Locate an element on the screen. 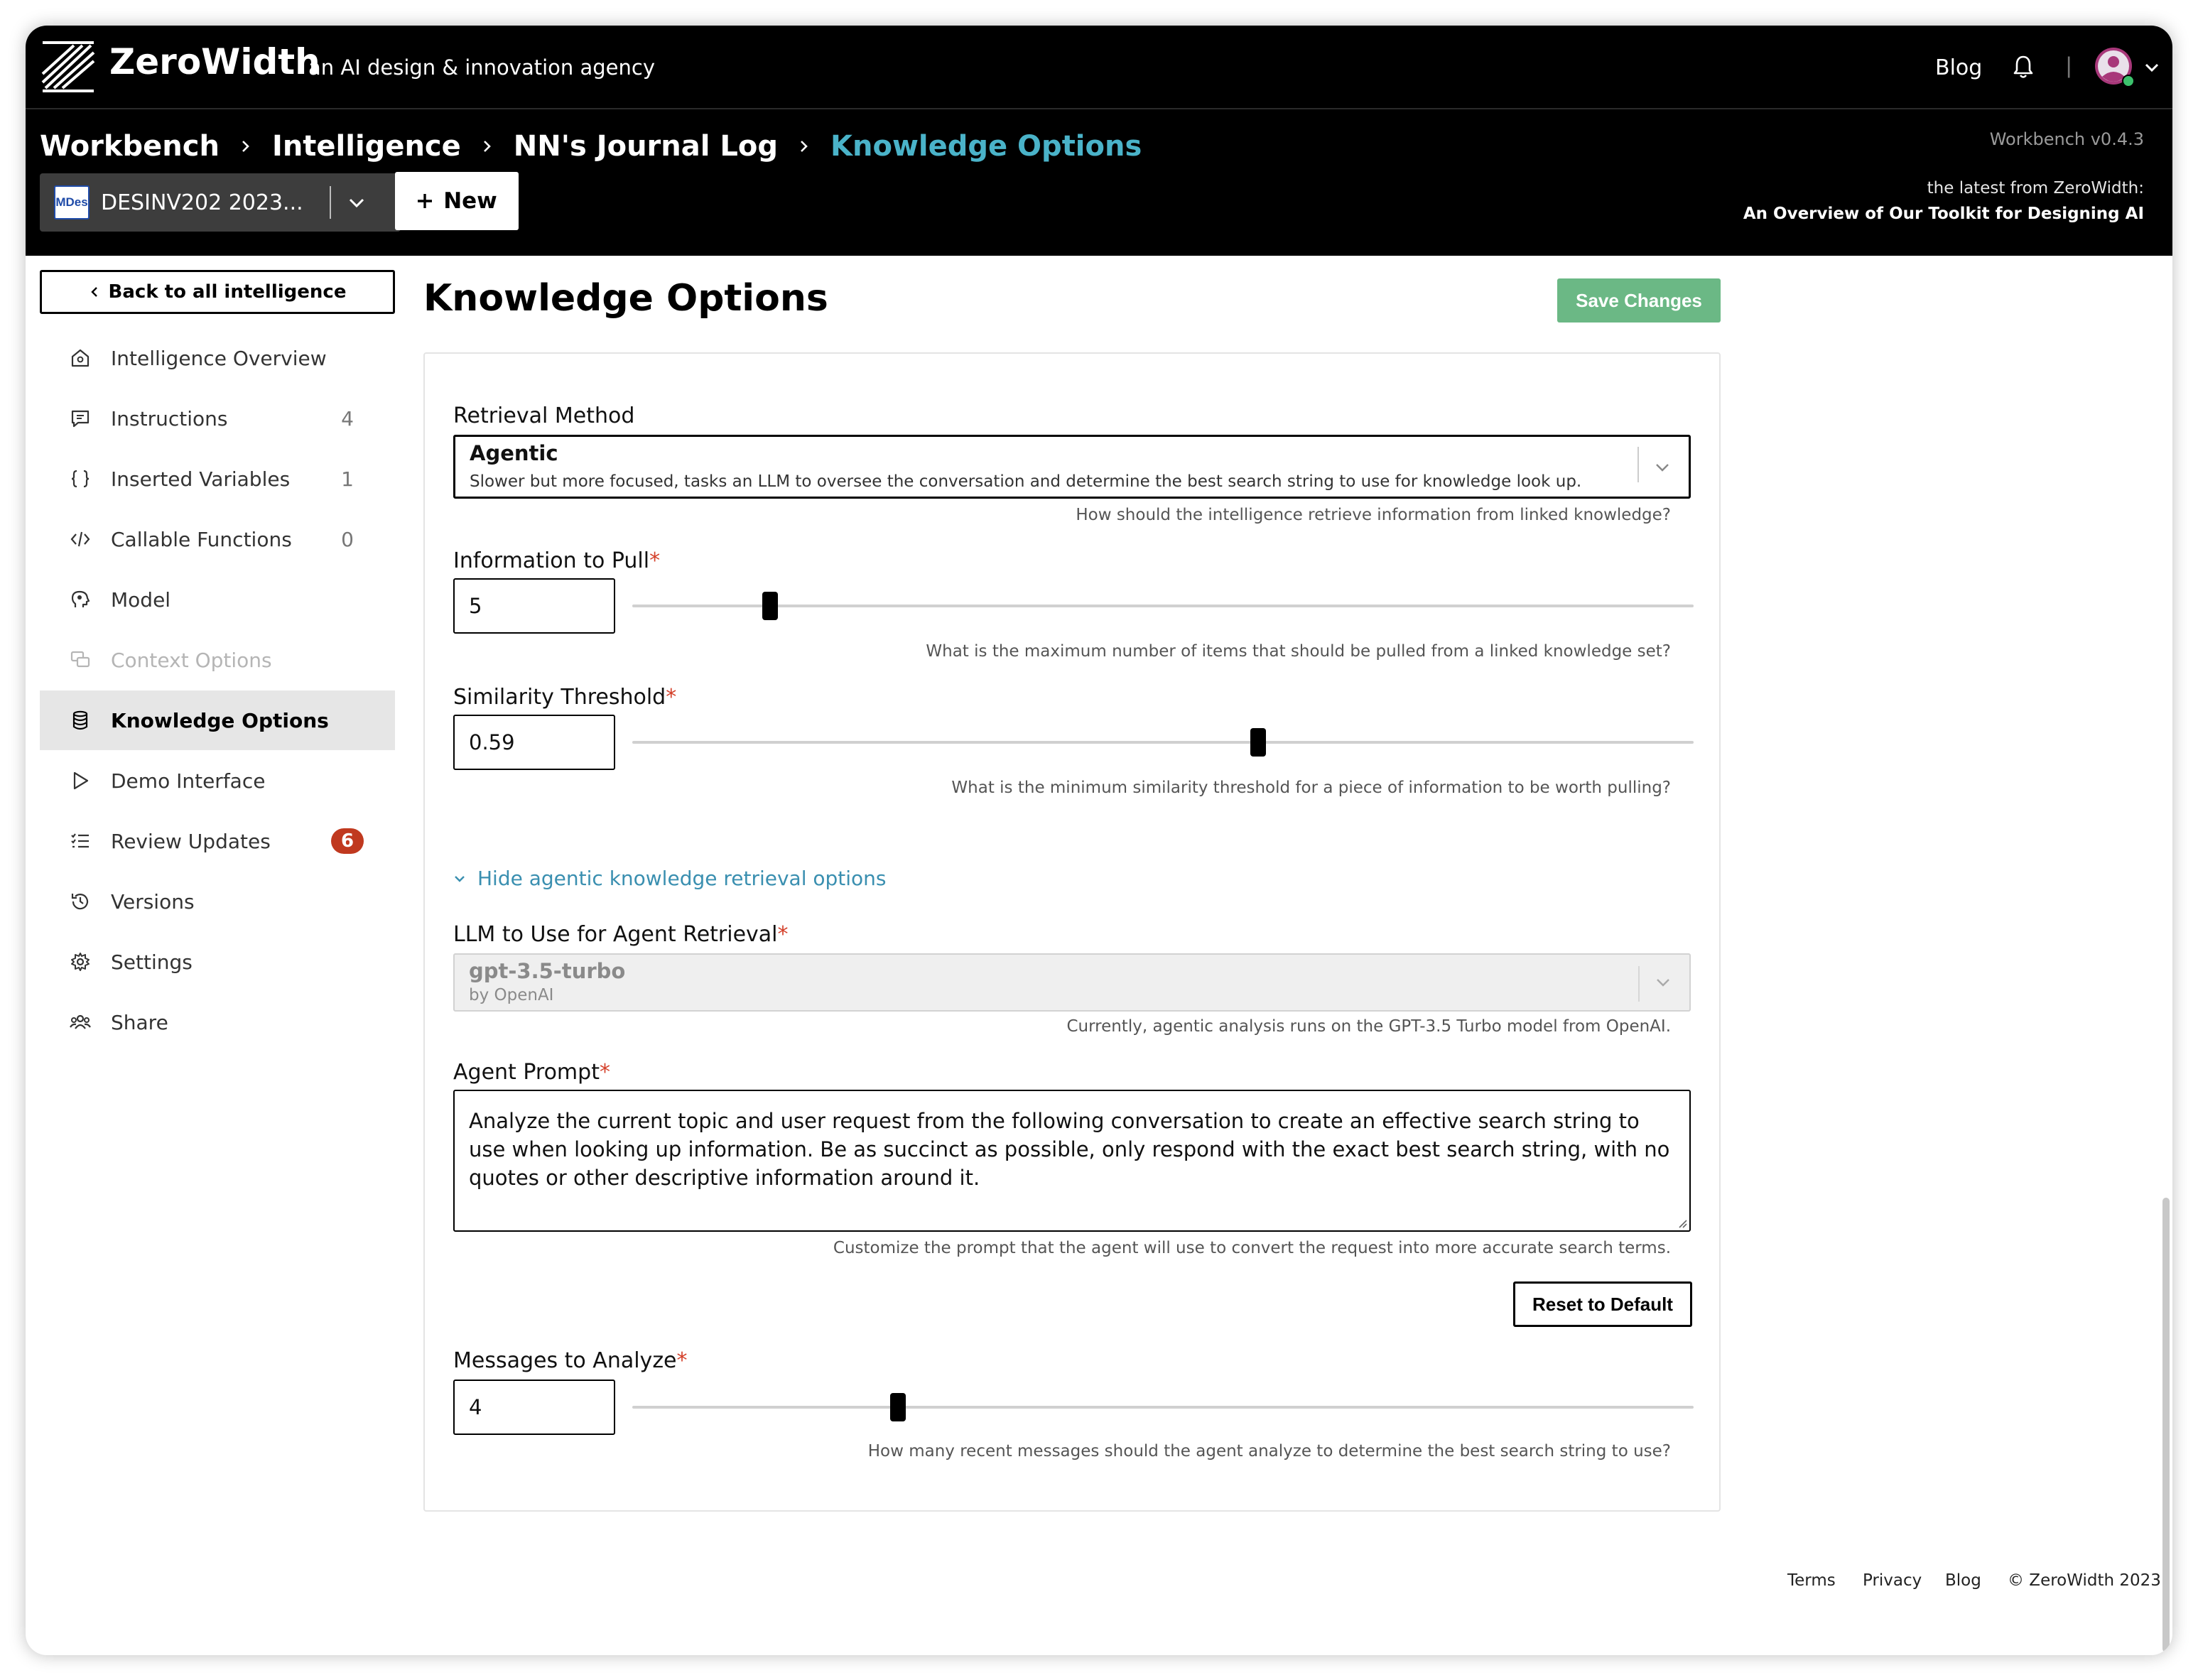 This screenshot has width=2198, height=1680. similarity-slider is located at coordinates (1163, 743).